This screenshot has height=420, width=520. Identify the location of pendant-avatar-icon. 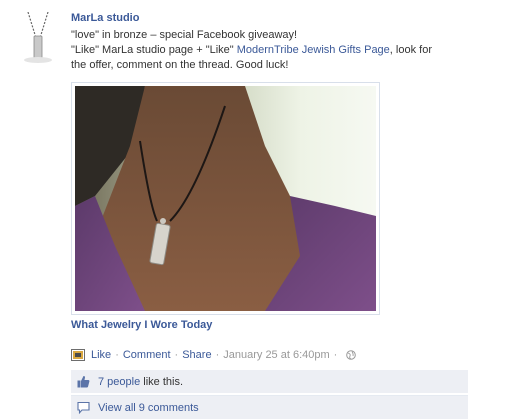
(38, 37).